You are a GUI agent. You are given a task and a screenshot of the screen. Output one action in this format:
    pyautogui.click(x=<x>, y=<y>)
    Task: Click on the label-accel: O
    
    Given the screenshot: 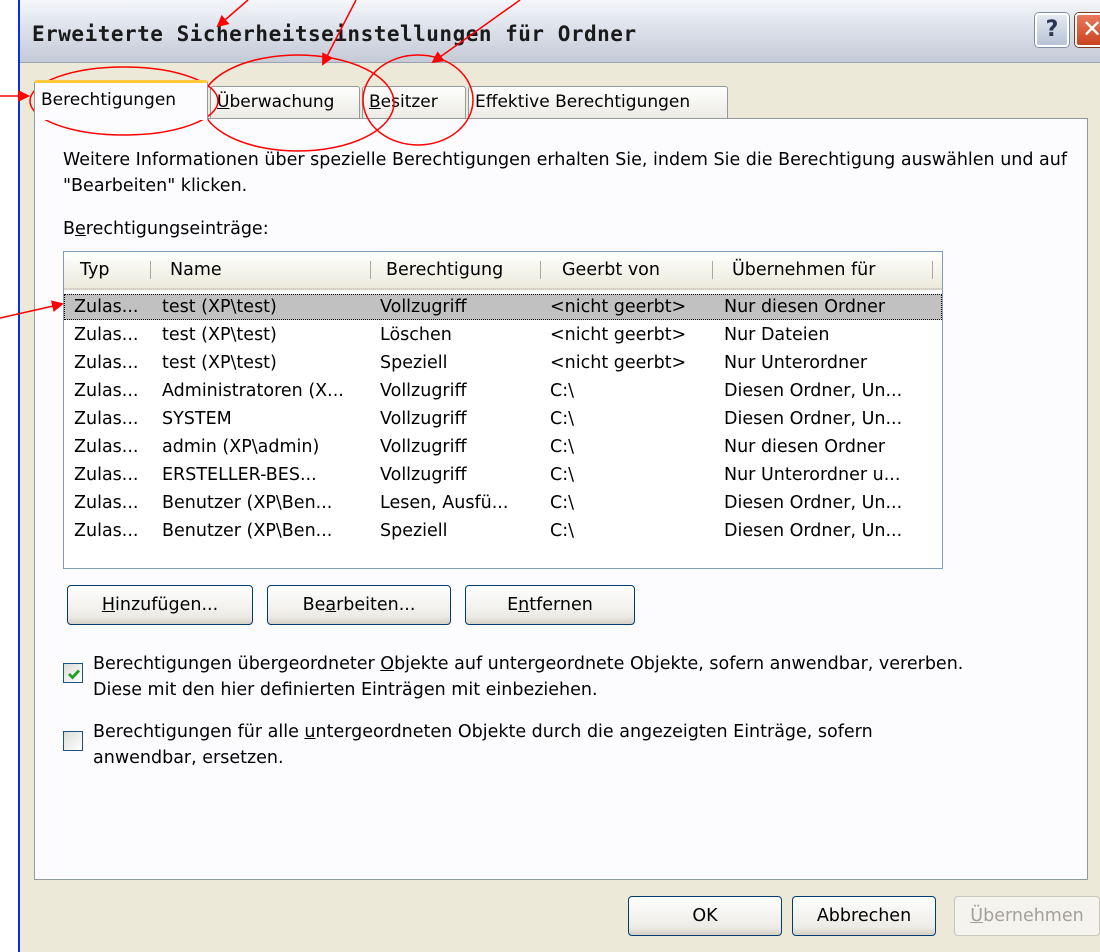 What is the action you would take?
    pyautogui.click(x=387, y=664)
    